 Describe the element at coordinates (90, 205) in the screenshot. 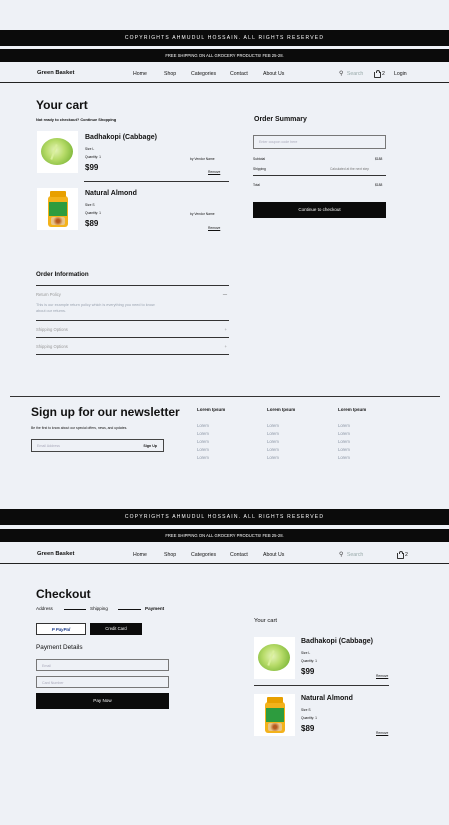

I see `product-size: Size S` at that location.